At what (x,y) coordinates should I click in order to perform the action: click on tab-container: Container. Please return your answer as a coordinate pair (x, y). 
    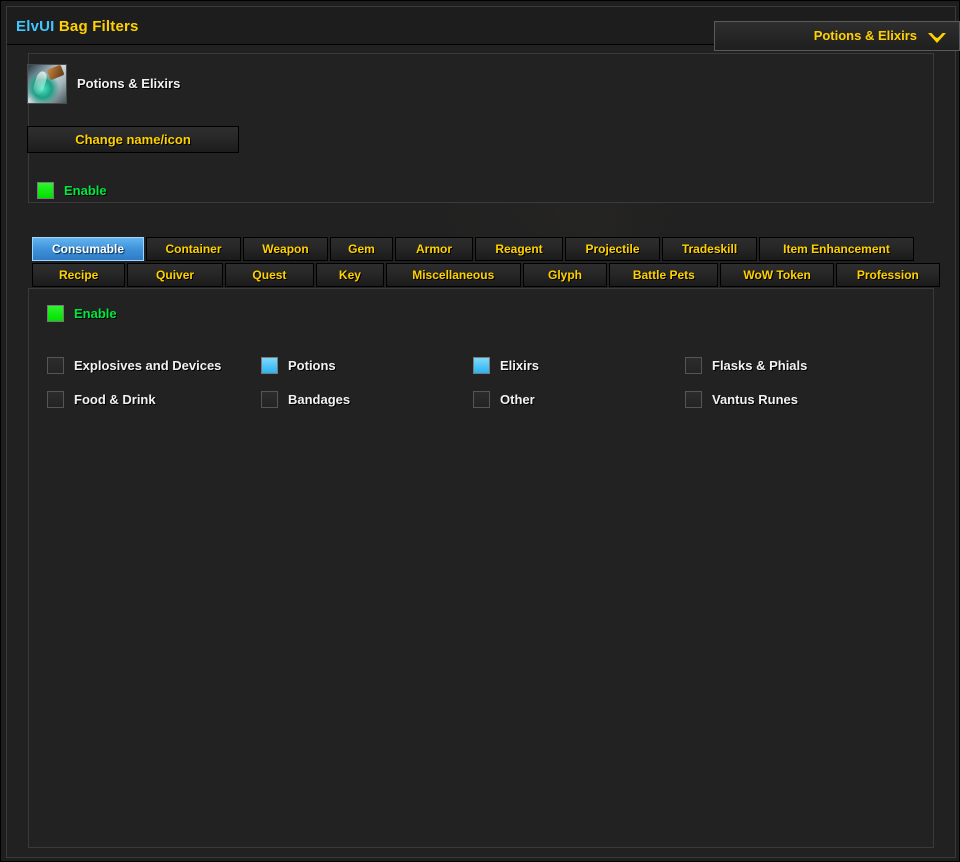
    Looking at the image, I should click on (193, 249).